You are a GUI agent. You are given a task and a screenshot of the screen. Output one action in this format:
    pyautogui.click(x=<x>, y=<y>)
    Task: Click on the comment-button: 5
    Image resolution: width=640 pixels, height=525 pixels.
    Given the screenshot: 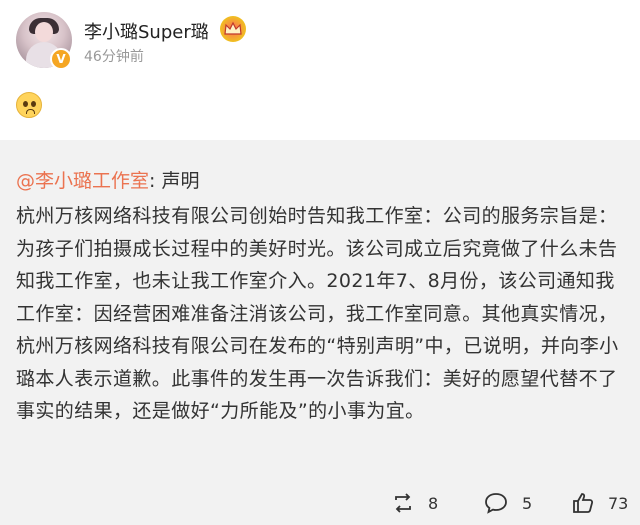 What is the action you would take?
    pyautogui.click(x=508, y=503)
    